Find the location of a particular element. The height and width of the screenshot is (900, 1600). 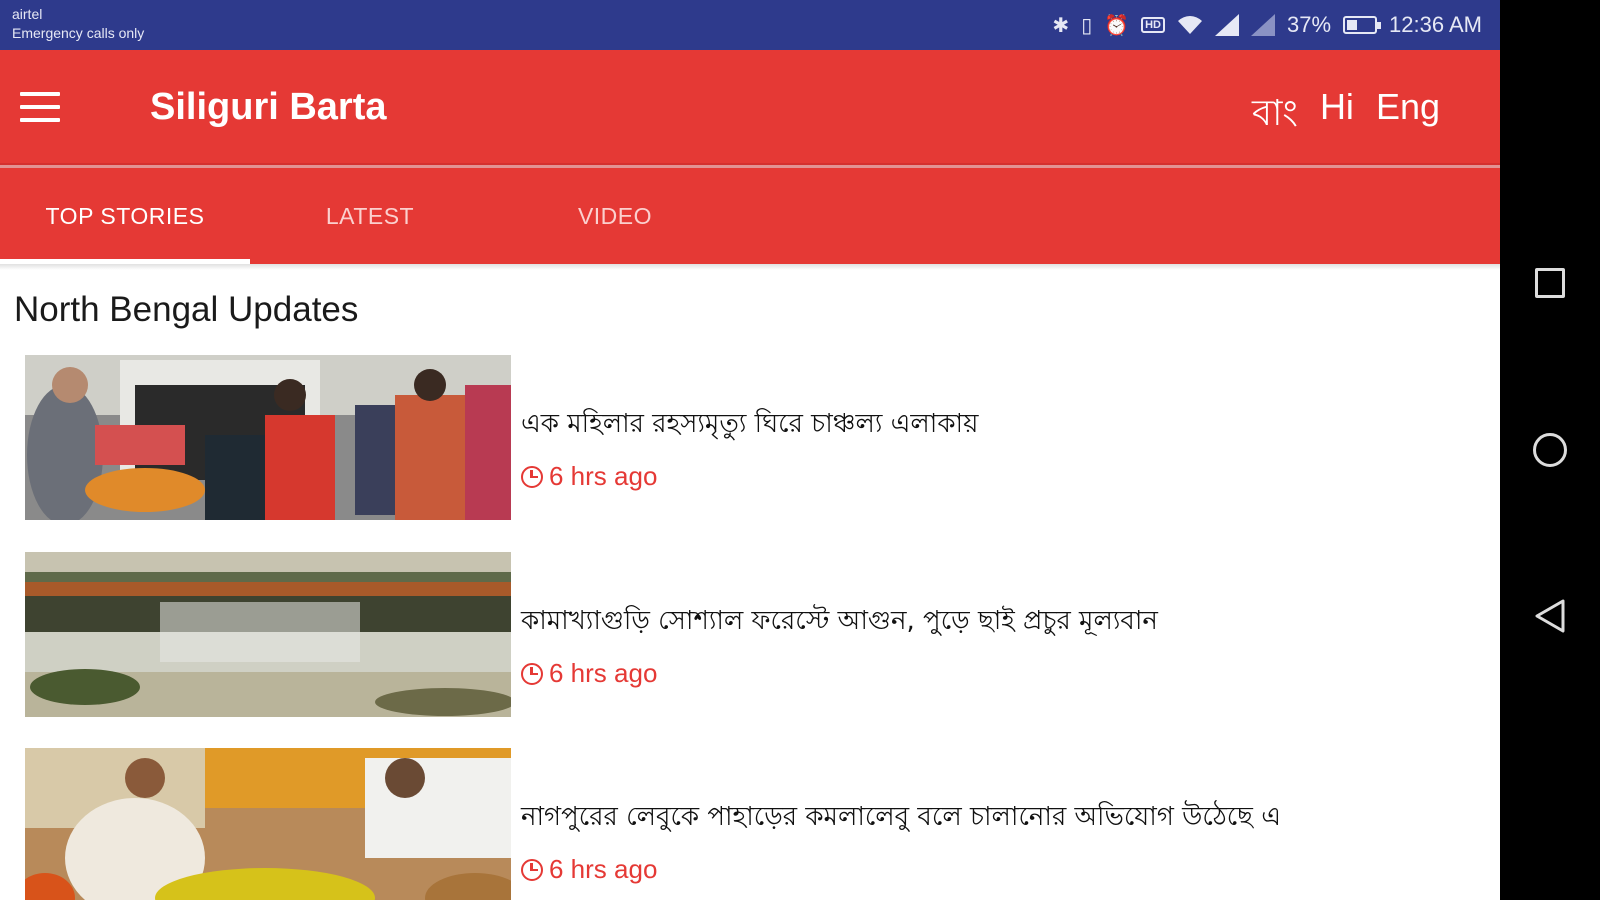

tab-top-stories: TOP STORIES is located at coordinates (125, 216).